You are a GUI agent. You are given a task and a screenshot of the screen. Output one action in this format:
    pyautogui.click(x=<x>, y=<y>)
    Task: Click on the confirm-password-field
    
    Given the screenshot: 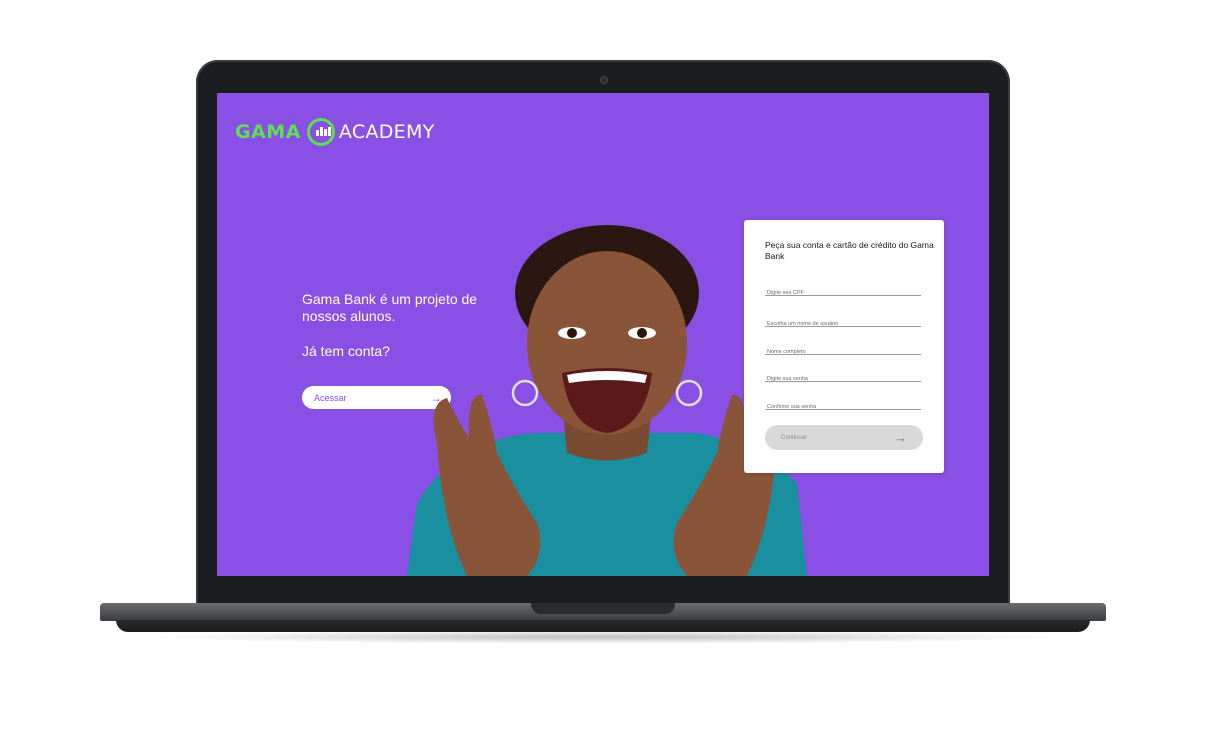 What is the action you would take?
    pyautogui.click(x=845, y=404)
    